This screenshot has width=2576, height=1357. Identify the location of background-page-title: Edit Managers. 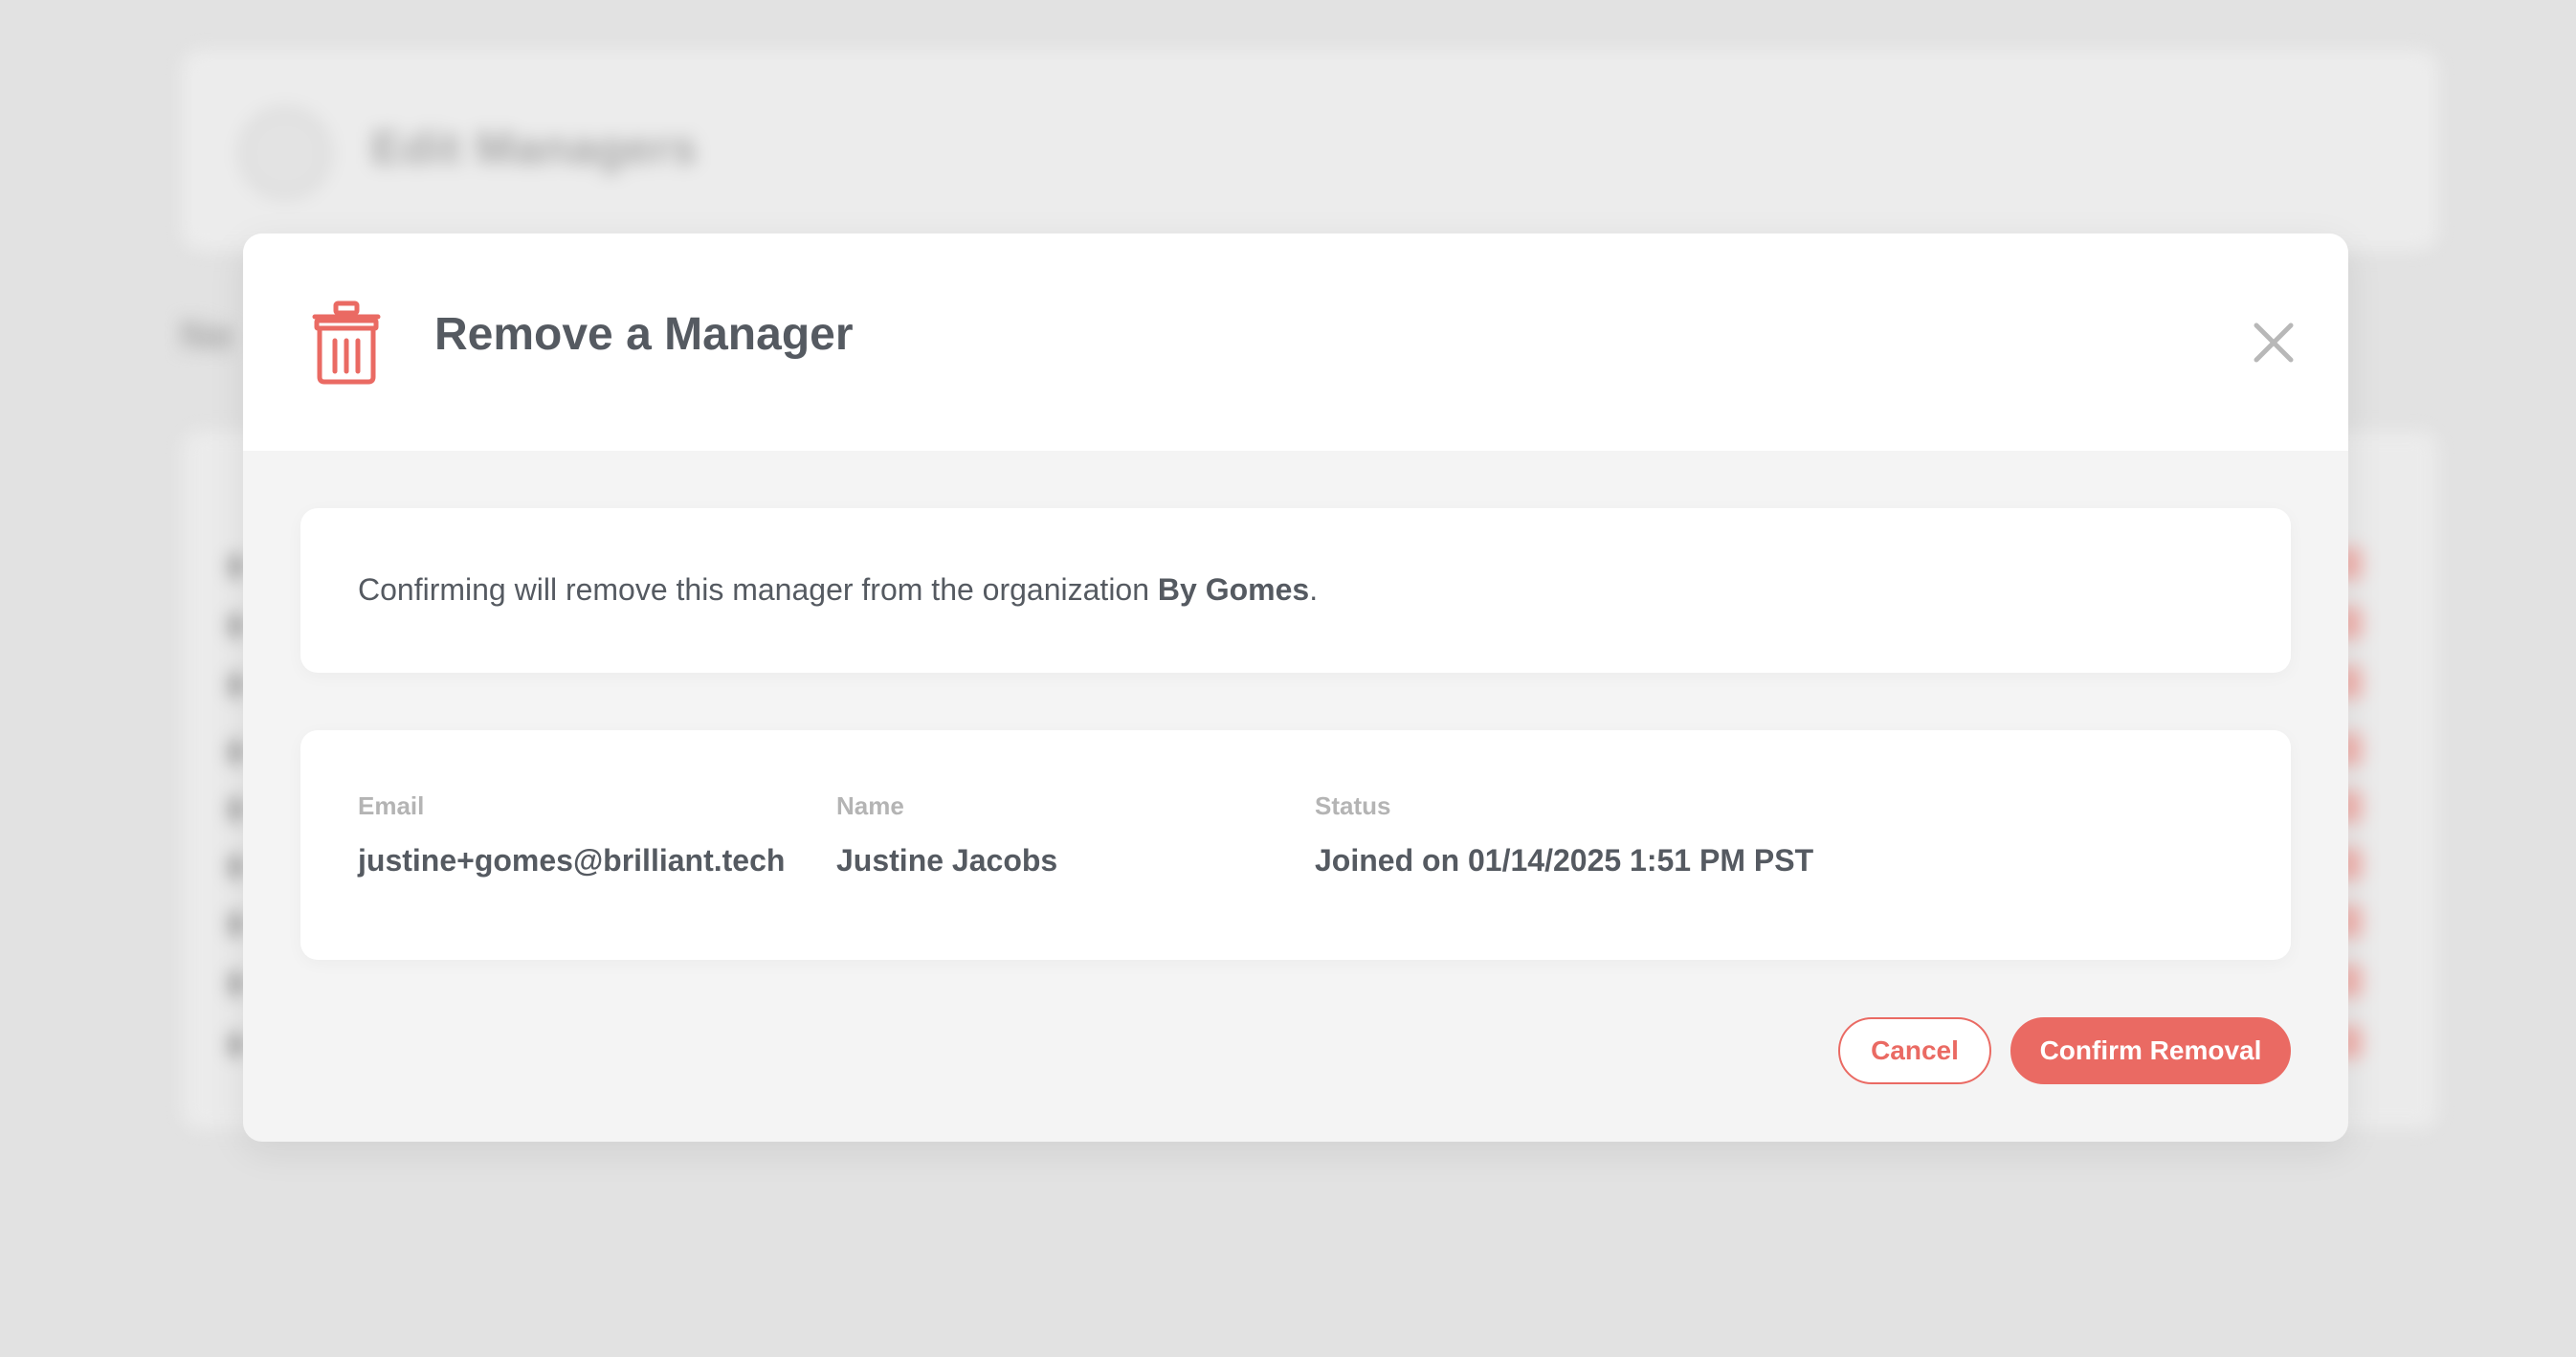
(535, 148).